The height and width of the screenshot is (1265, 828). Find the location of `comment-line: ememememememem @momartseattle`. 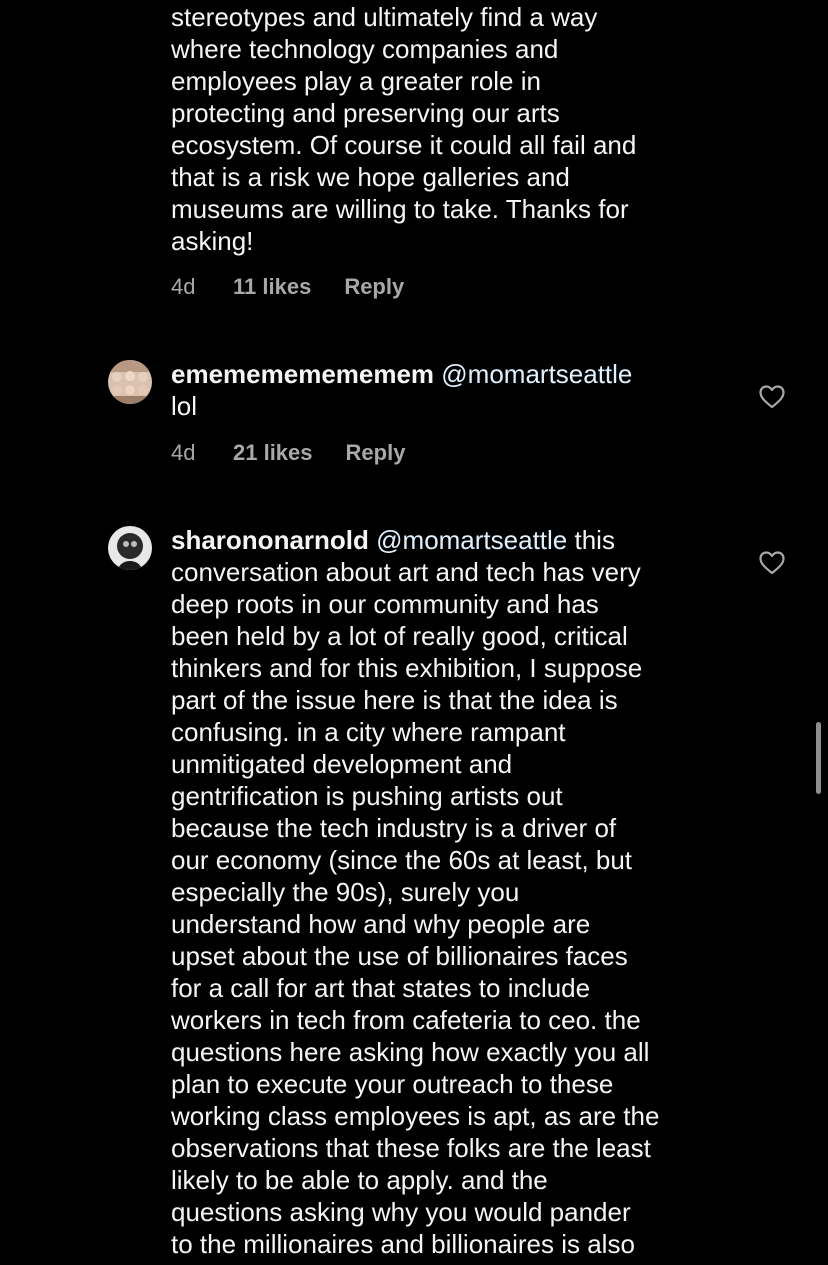

comment-line: ememememememem @momartseattle is located at coordinates (451, 374).